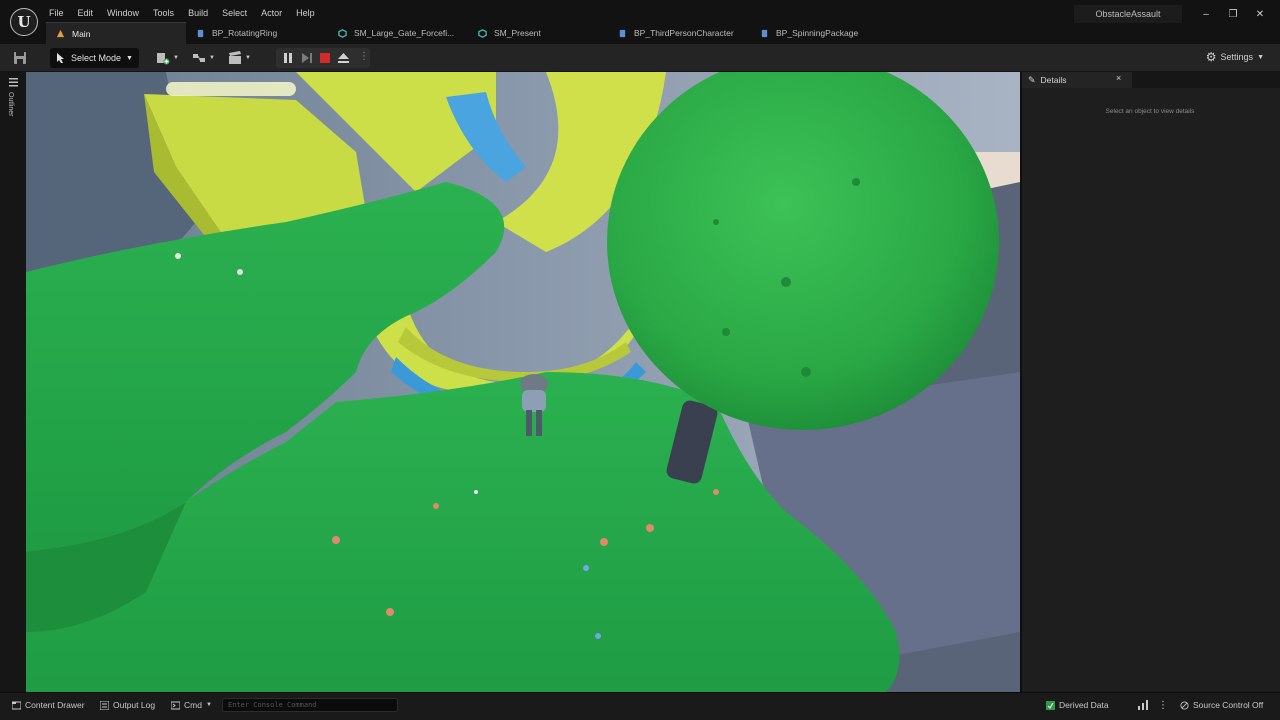 This screenshot has height=720, width=1280. I want to click on menu-edit: Edit, so click(86, 13).